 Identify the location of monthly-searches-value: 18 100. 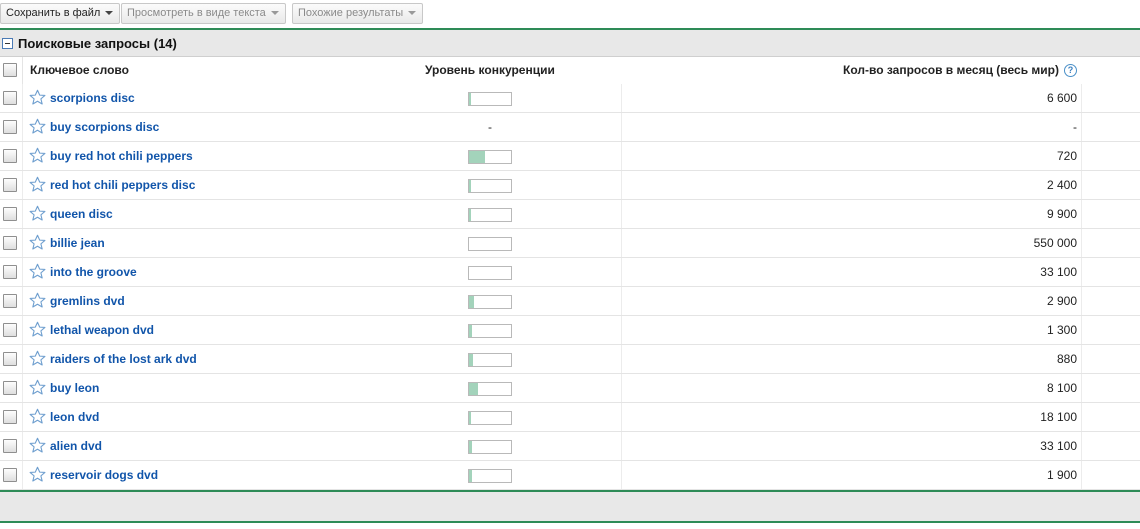
(1058, 417).